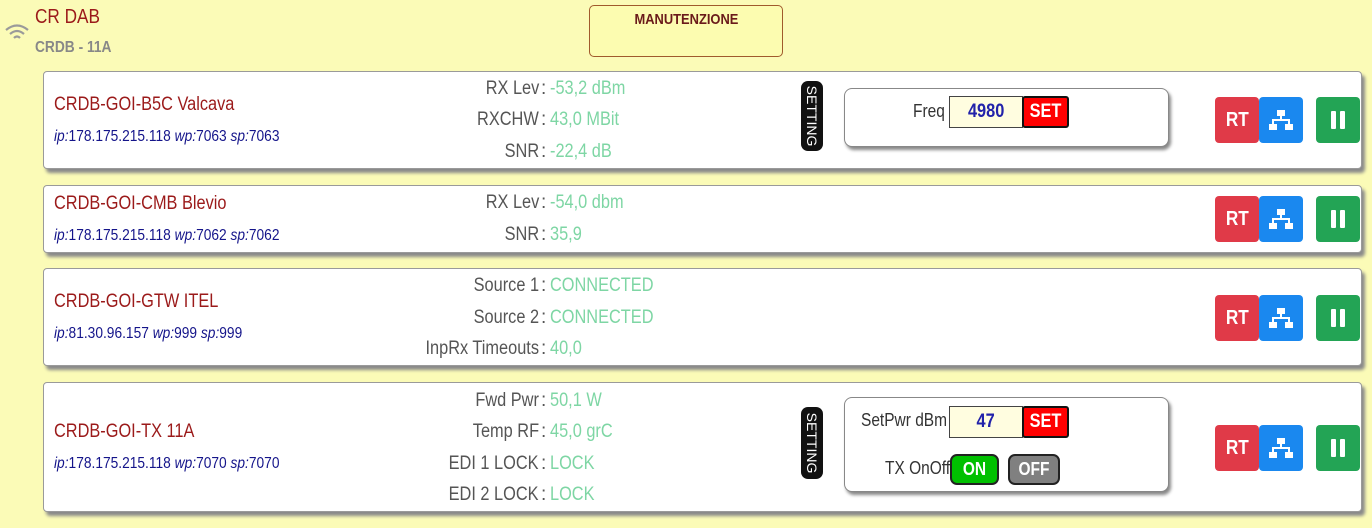  What do you see at coordinates (522, 463) in the screenshot?
I see `metric-row: EDI 1 LOCK: LOCK` at bounding box center [522, 463].